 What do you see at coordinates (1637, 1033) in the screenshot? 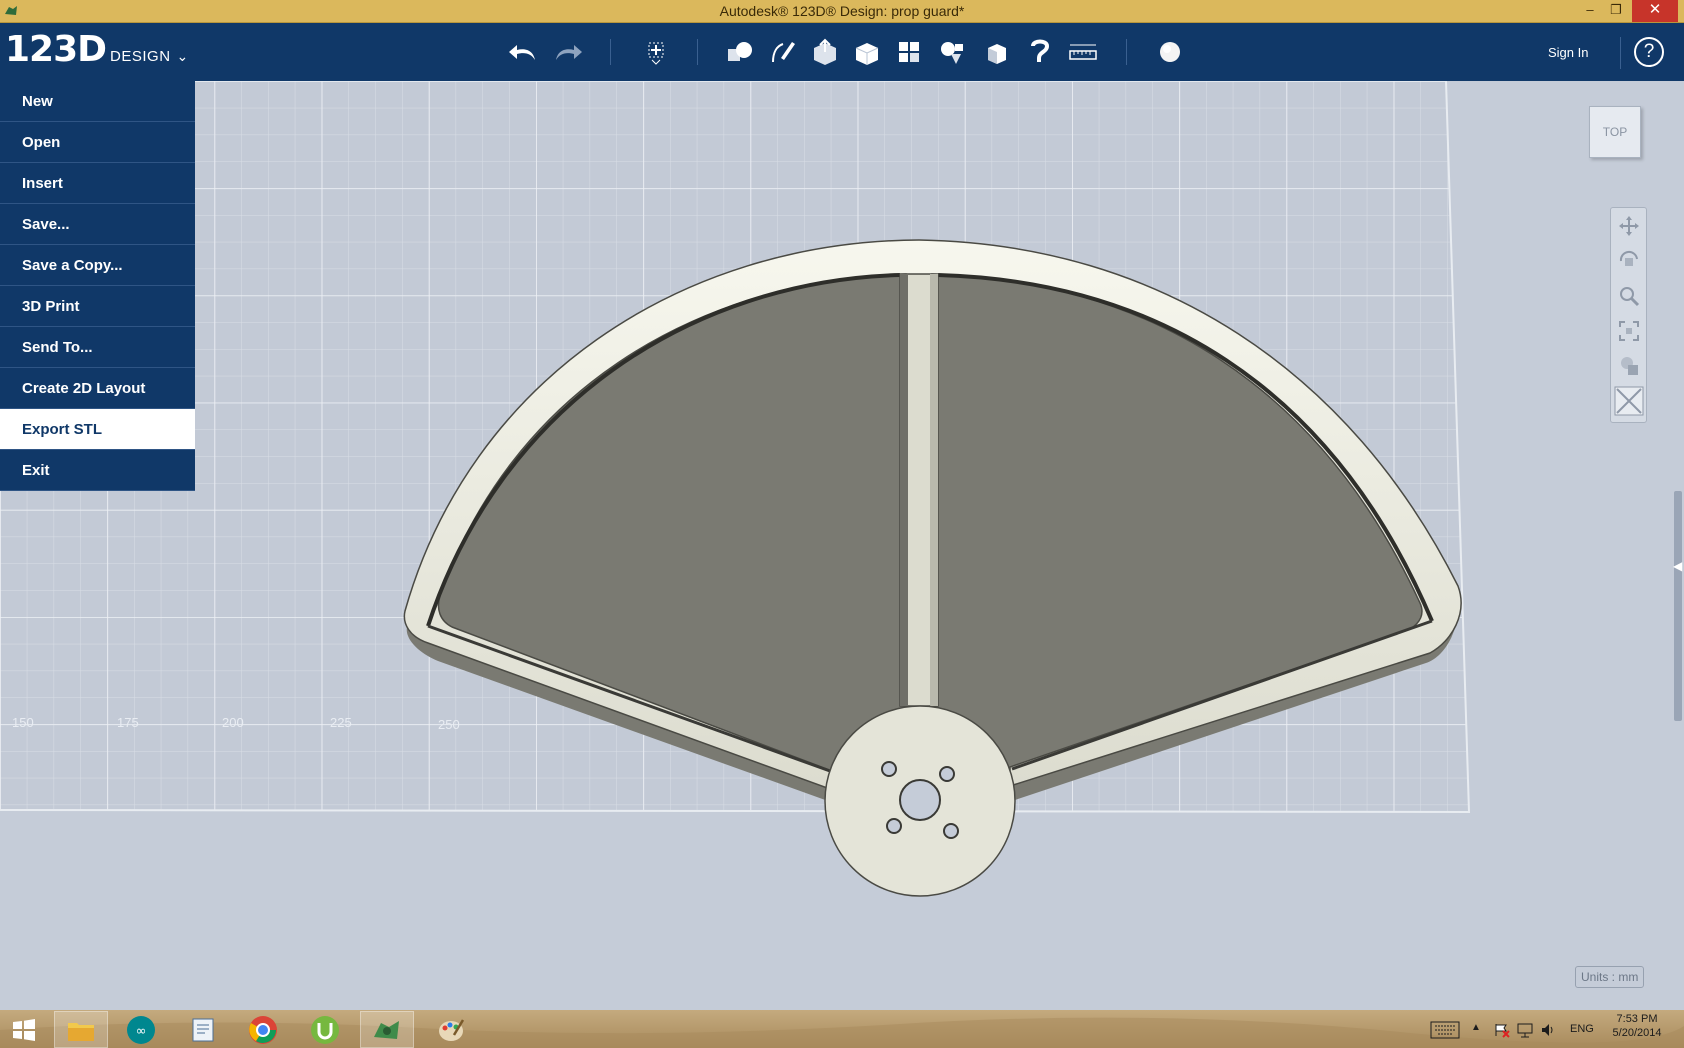
I see `clock-date: 5/20/2014` at bounding box center [1637, 1033].